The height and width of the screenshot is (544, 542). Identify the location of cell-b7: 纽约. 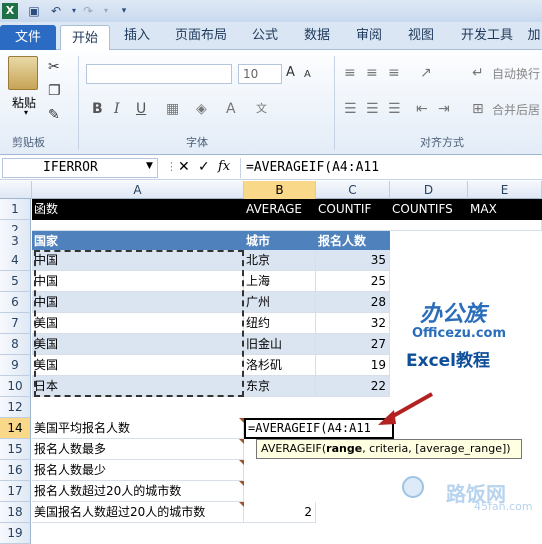
(280, 323).